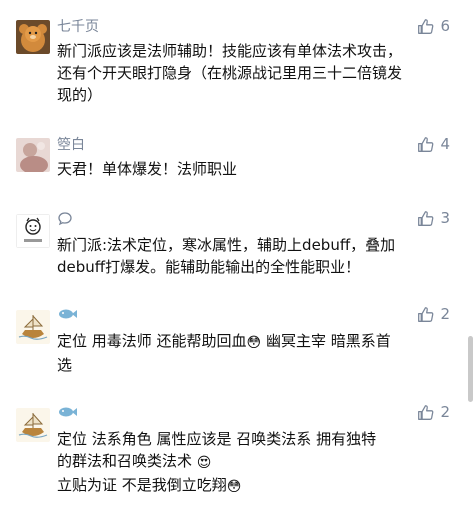  Describe the element at coordinates (253, 353) in the screenshot. I see `comment-text: 定位 用毒法师 还能帮助回血😳 幽冥主宰 暗黑系首 选` at that location.